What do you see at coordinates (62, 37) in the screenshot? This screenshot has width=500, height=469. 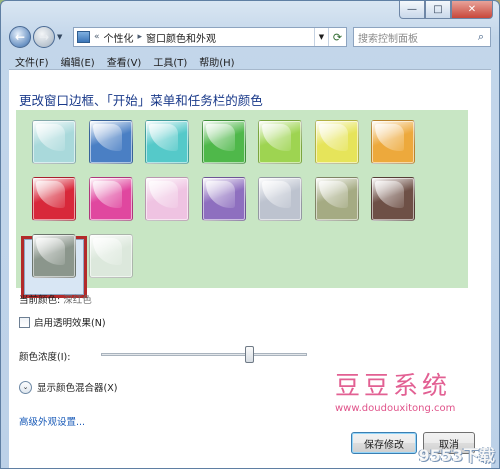 I see `recent-pages-dropdown: ▼` at bounding box center [62, 37].